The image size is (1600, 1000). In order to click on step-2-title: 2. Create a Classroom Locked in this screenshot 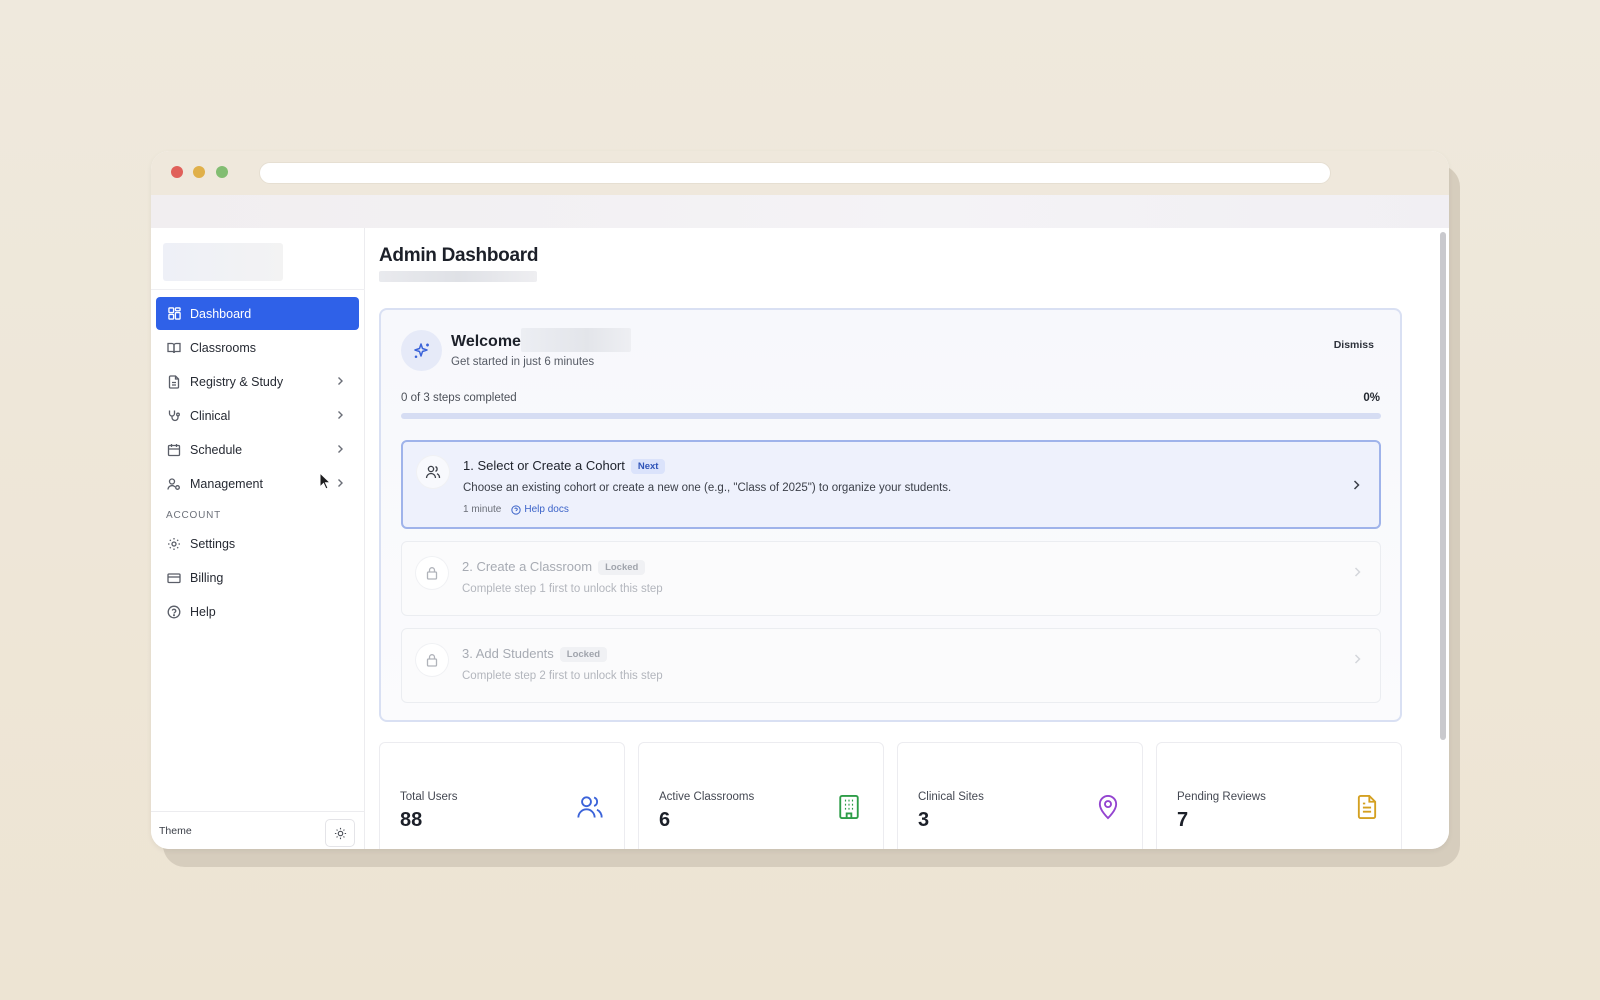, I will do `click(554, 567)`.